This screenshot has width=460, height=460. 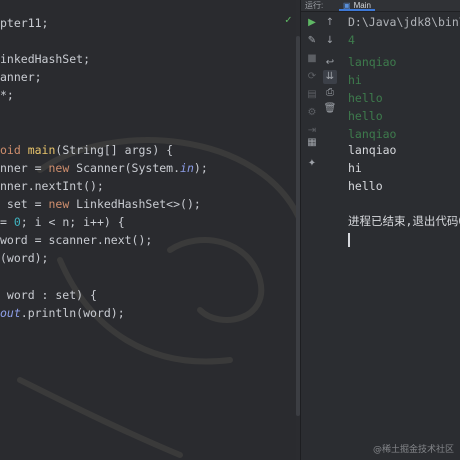 I want to click on dump-threads-icon: ▤, so click(x=312, y=95).